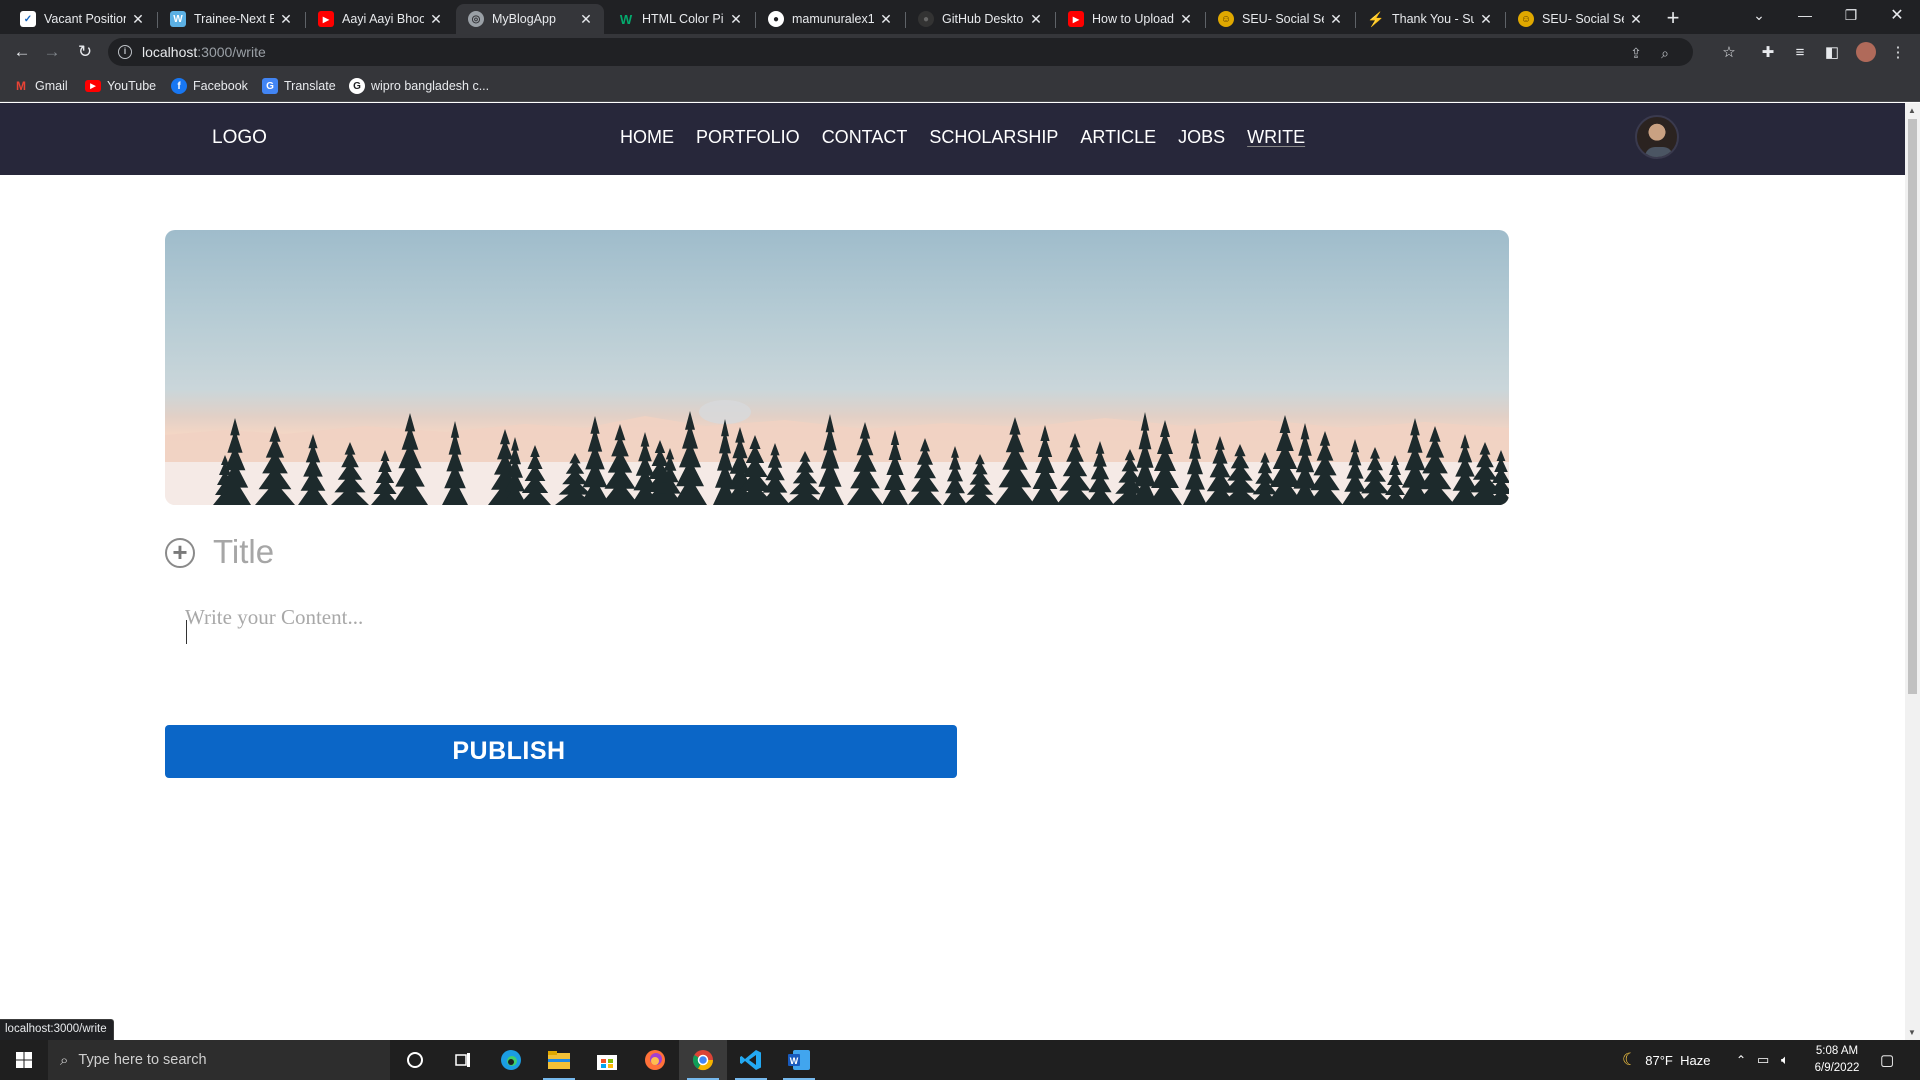  What do you see at coordinates (1133, 19) in the screenshot?
I see `tab-title: How to Upload` at bounding box center [1133, 19].